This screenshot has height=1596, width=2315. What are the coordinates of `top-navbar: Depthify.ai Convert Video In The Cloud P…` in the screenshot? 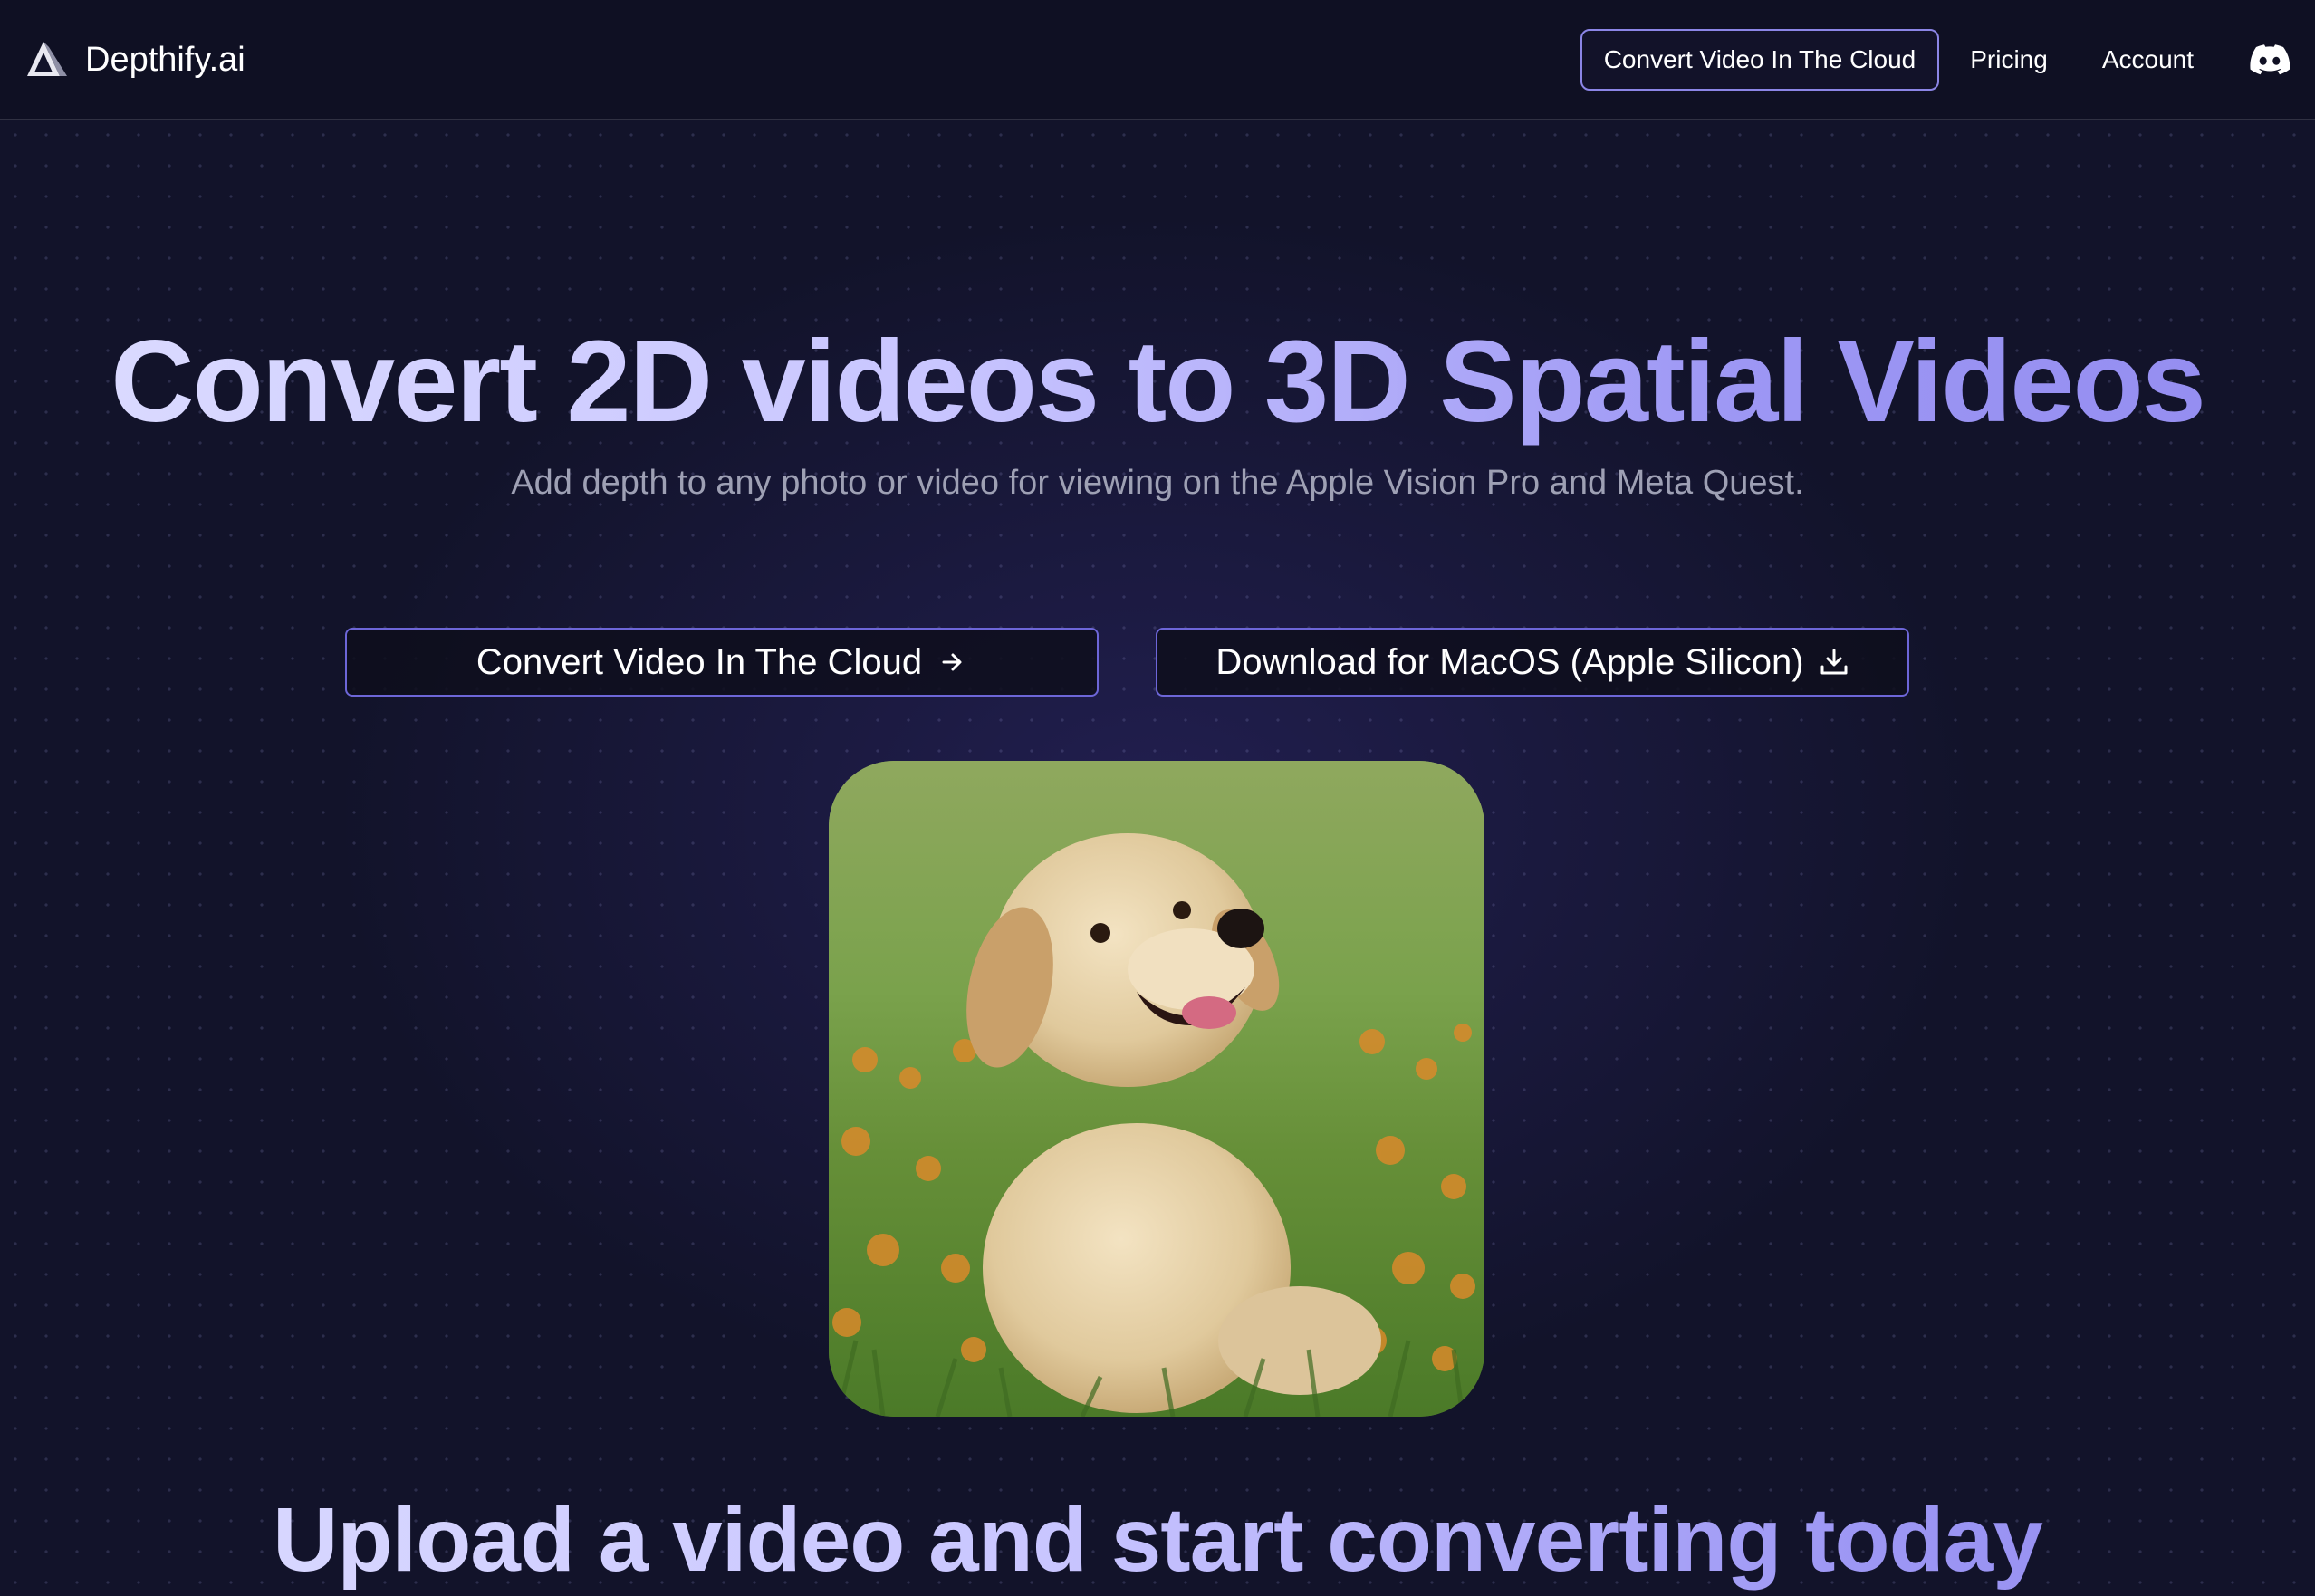 It's located at (1157, 60).